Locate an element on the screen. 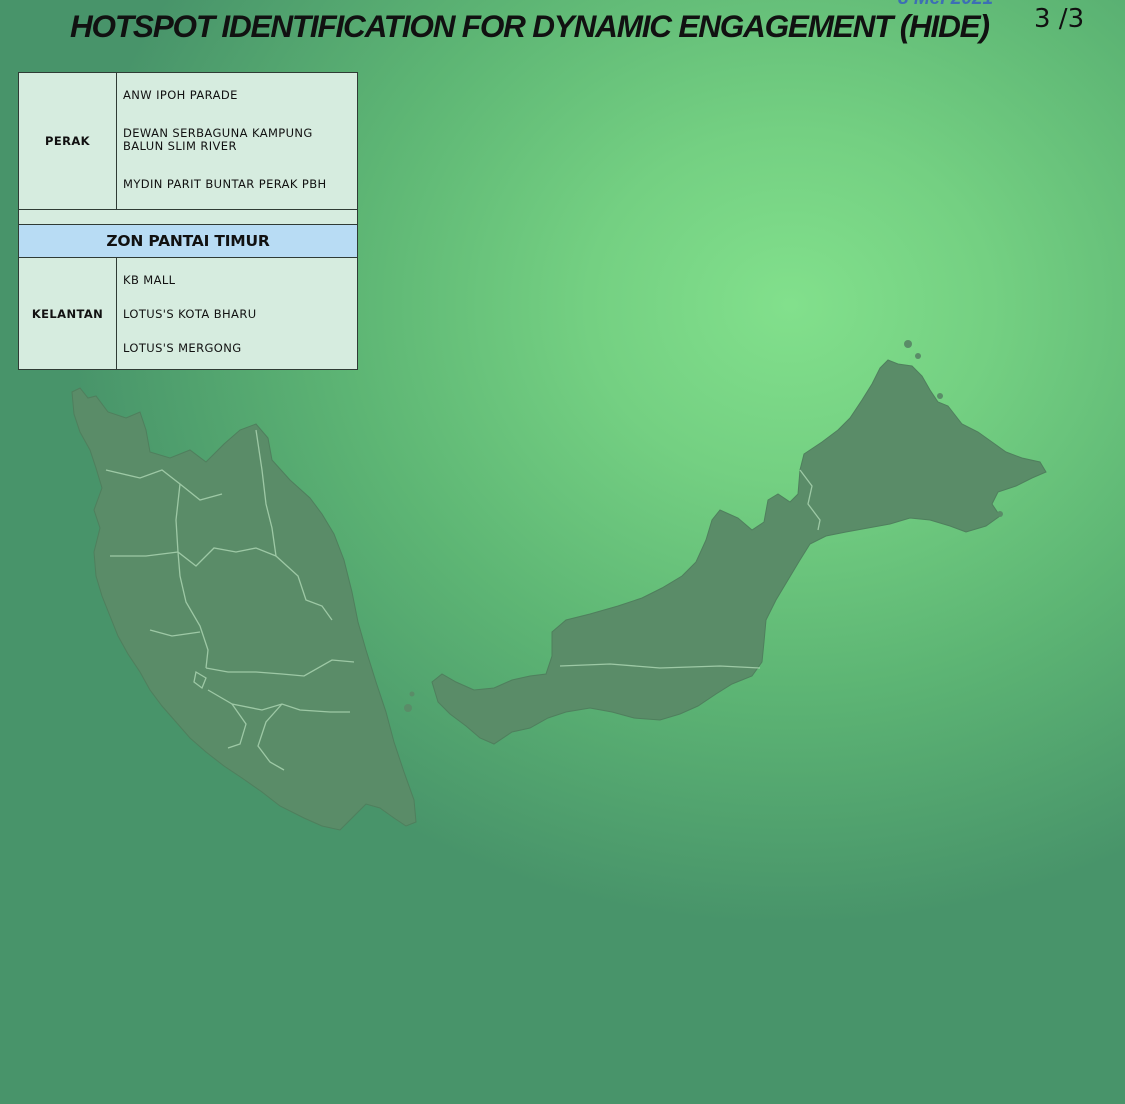  location-item: KB MALL is located at coordinates (149, 280).